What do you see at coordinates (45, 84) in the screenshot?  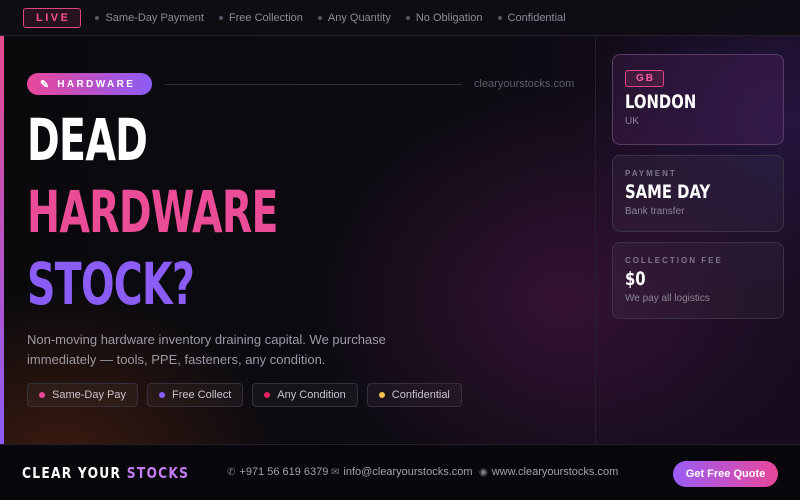 I see `pencil-icon: ✎` at bounding box center [45, 84].